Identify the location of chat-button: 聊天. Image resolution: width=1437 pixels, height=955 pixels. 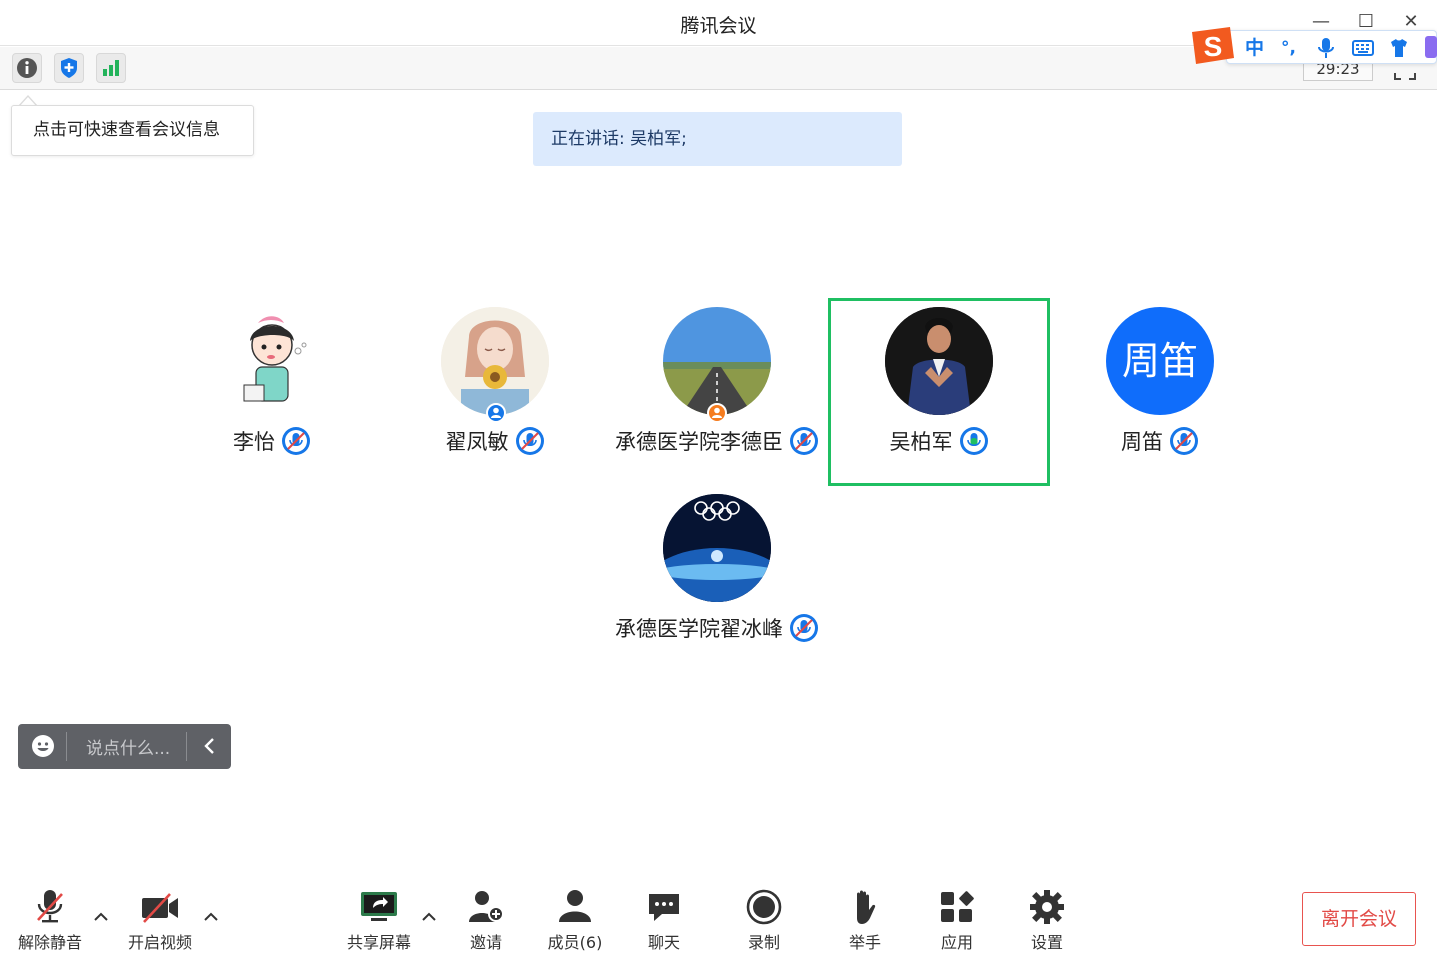
(664, 920).